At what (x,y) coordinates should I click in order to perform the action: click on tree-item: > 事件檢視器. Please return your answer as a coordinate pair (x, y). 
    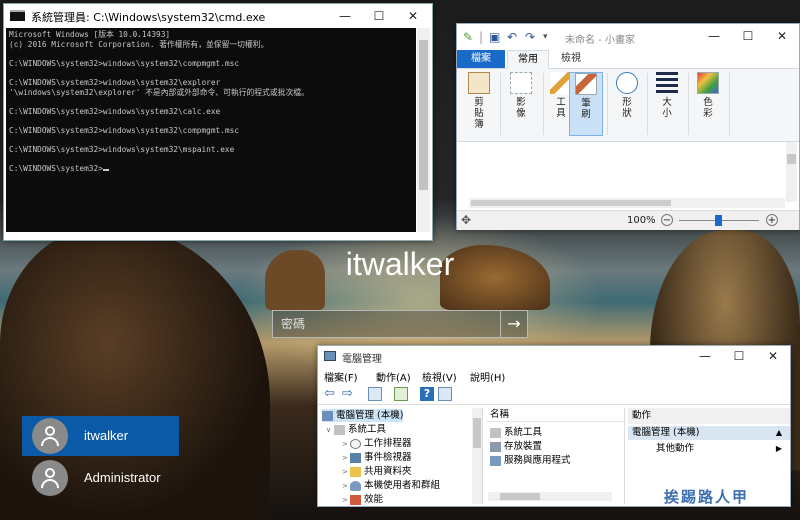
    Looking at the image, I should click on (377, 457).